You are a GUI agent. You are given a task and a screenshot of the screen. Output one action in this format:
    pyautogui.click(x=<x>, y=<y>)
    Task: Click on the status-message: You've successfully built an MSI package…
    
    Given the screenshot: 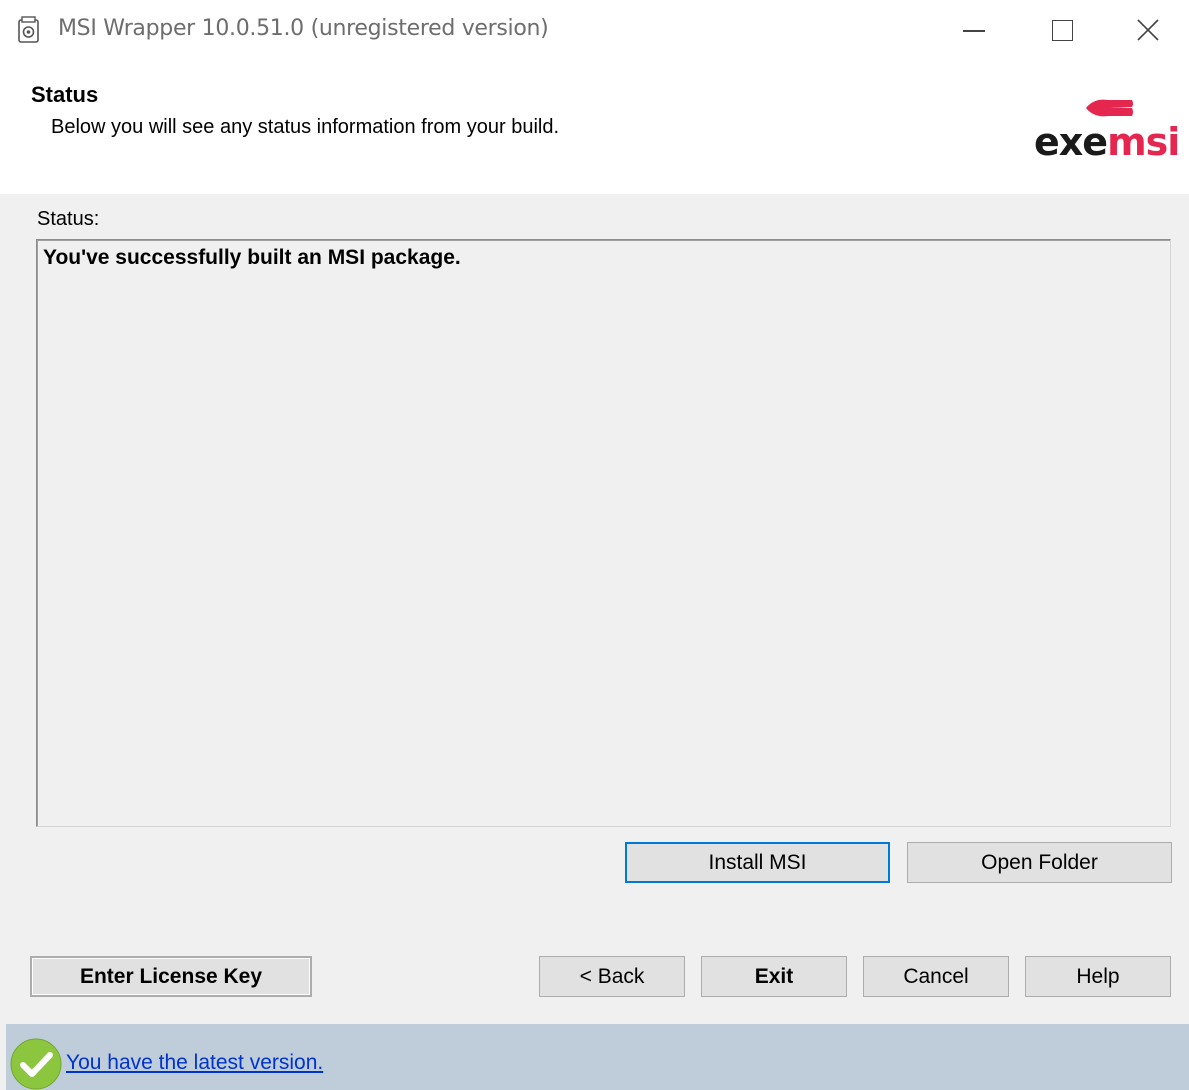 What is the action you would take?
    pyautogui.click(x=252, y=257)
    